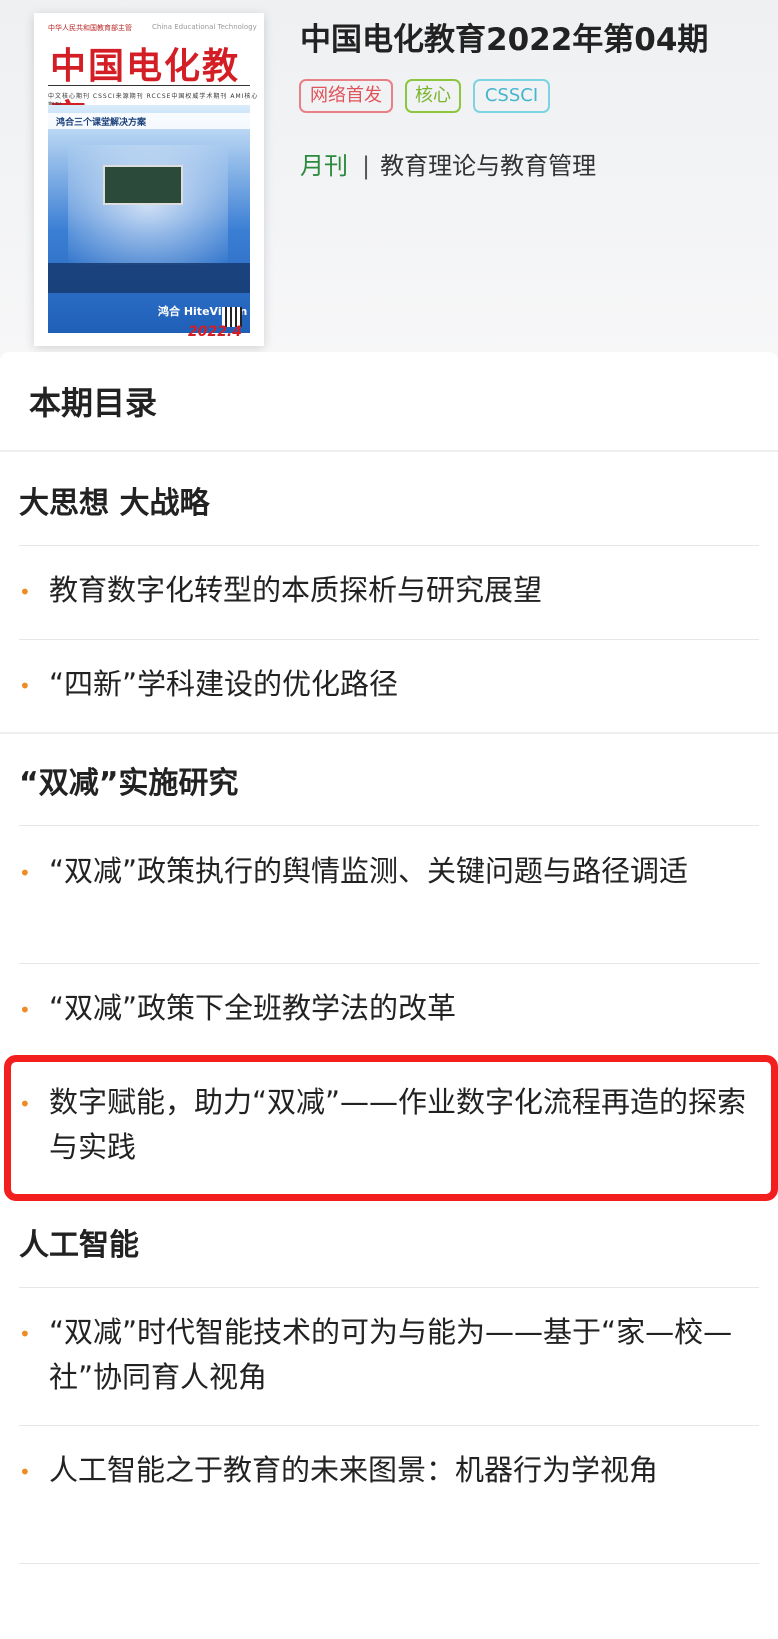  I want to click on article-title: 教育数字化转型的本质探析与研究展望, so click(296, 590).